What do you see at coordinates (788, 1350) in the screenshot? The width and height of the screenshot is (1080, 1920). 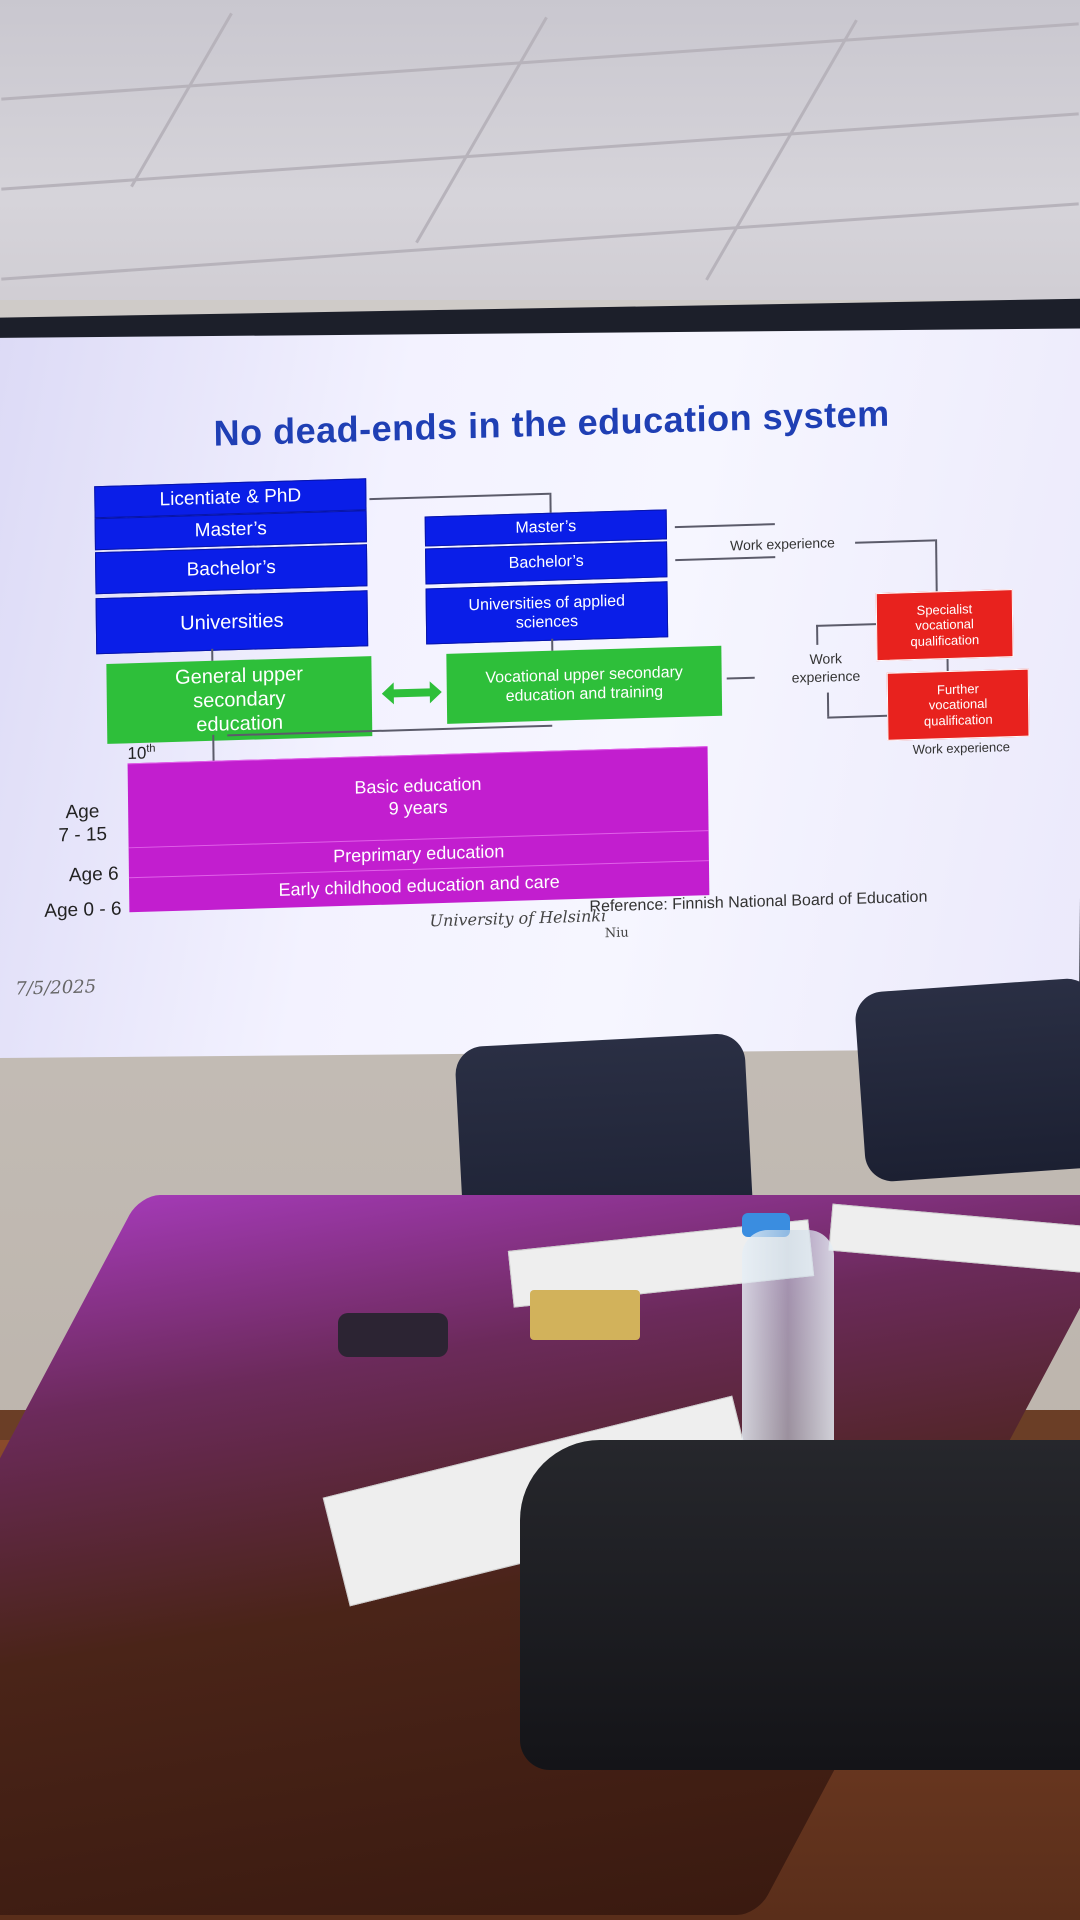 I see `water-bottle` at bounding box center [788, 1350].